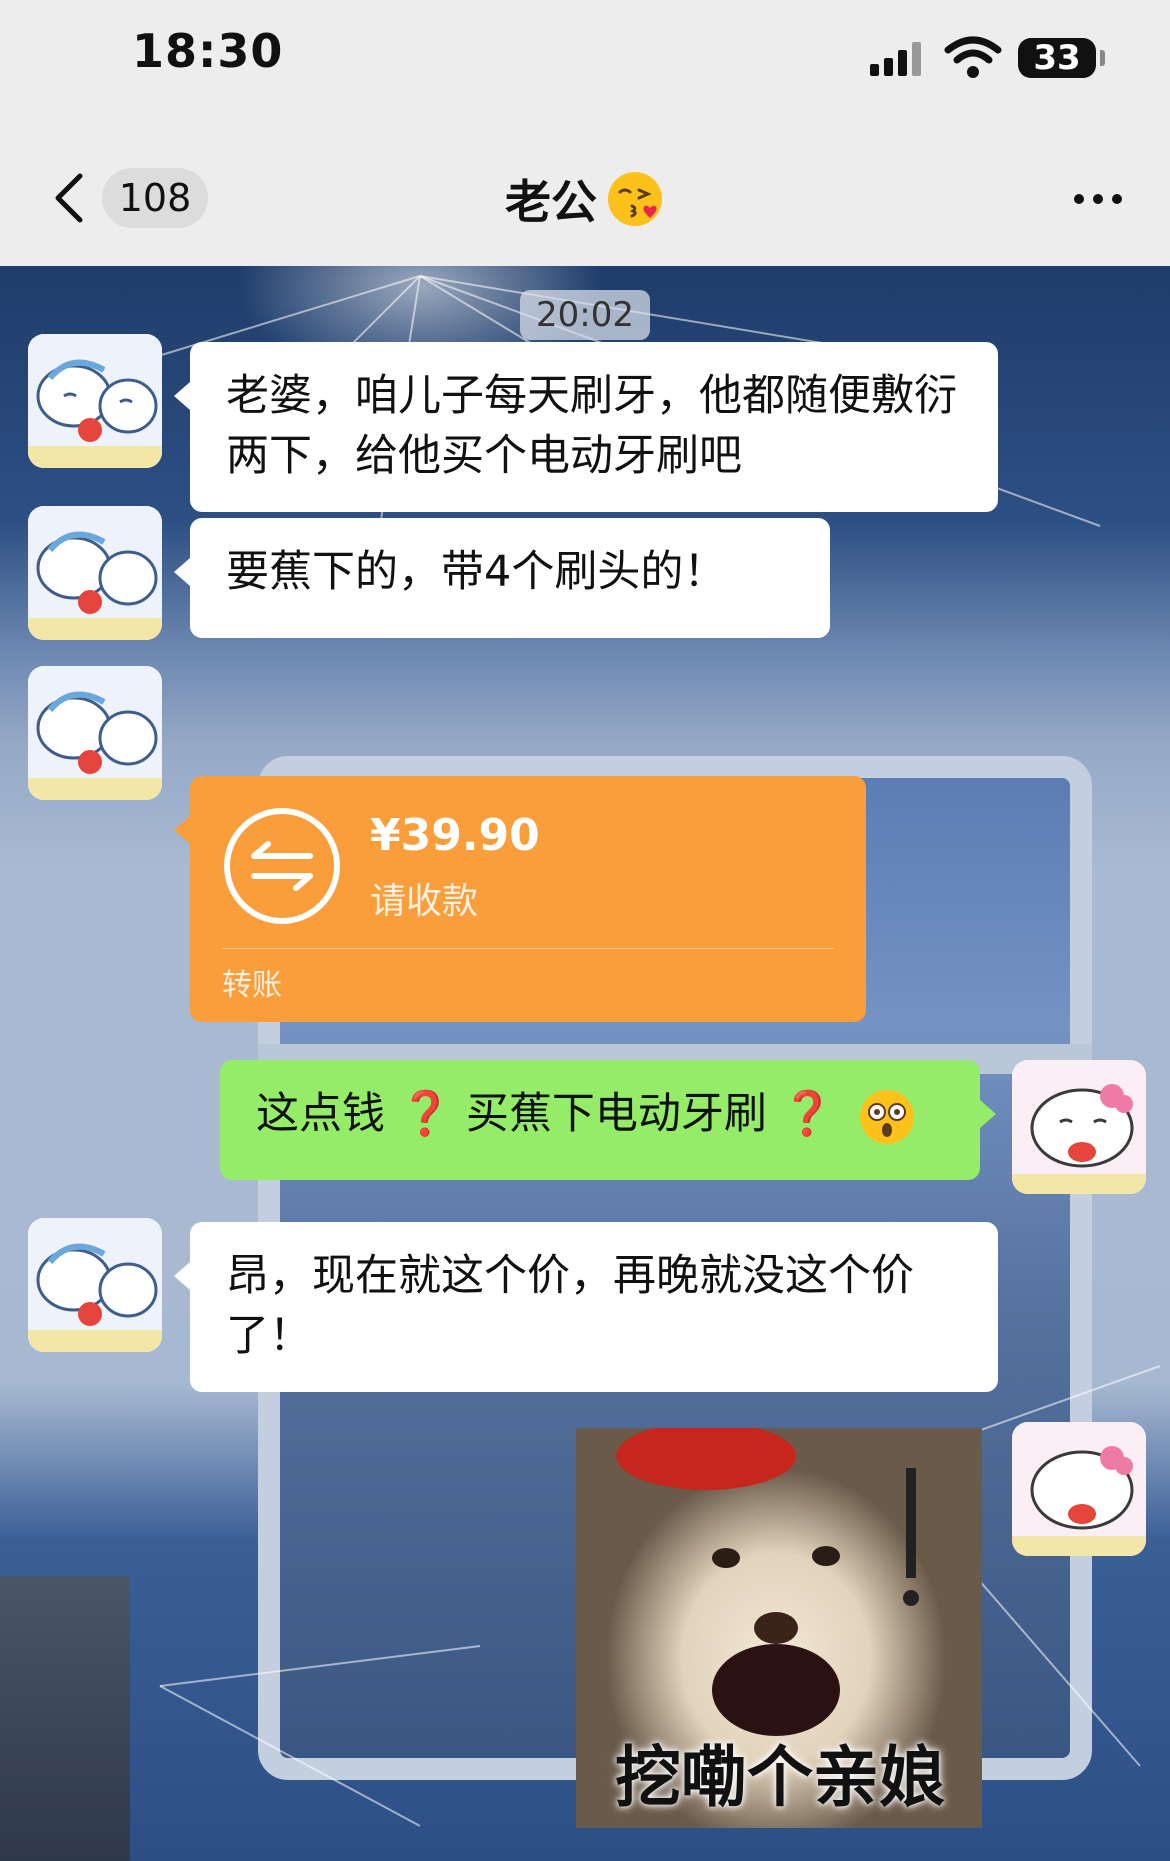 The width and height of the screenshot is (1170, 1861). I want to click on chat-header: 108 老公, so click(585, 193).